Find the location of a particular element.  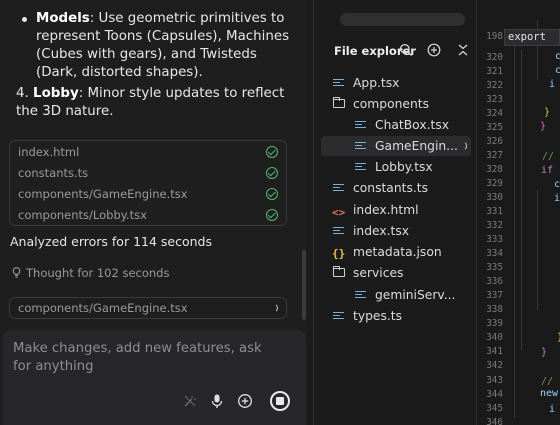

thought-status: Thought for 102 seconds is located at coordinates (90, 273).